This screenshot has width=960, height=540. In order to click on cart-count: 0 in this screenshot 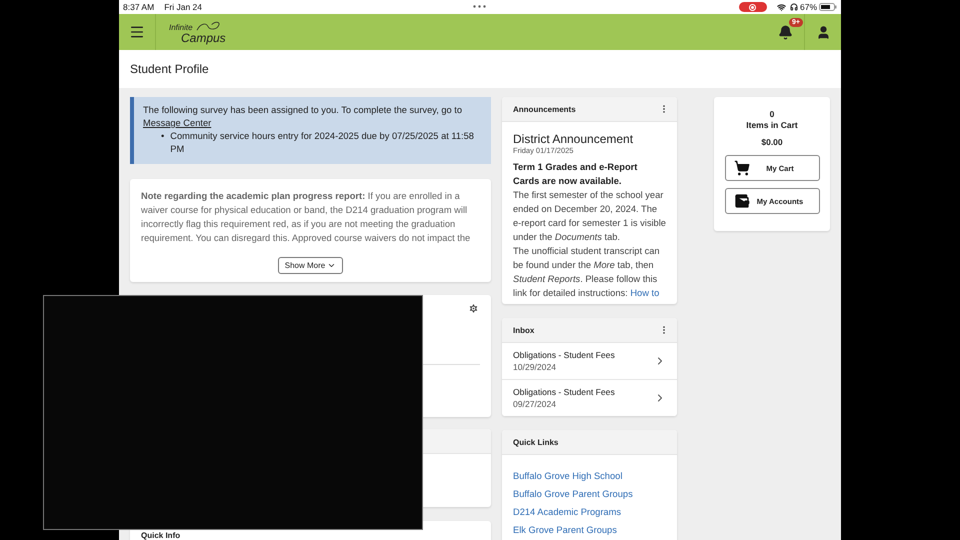, I will do `click(772, 114)`.